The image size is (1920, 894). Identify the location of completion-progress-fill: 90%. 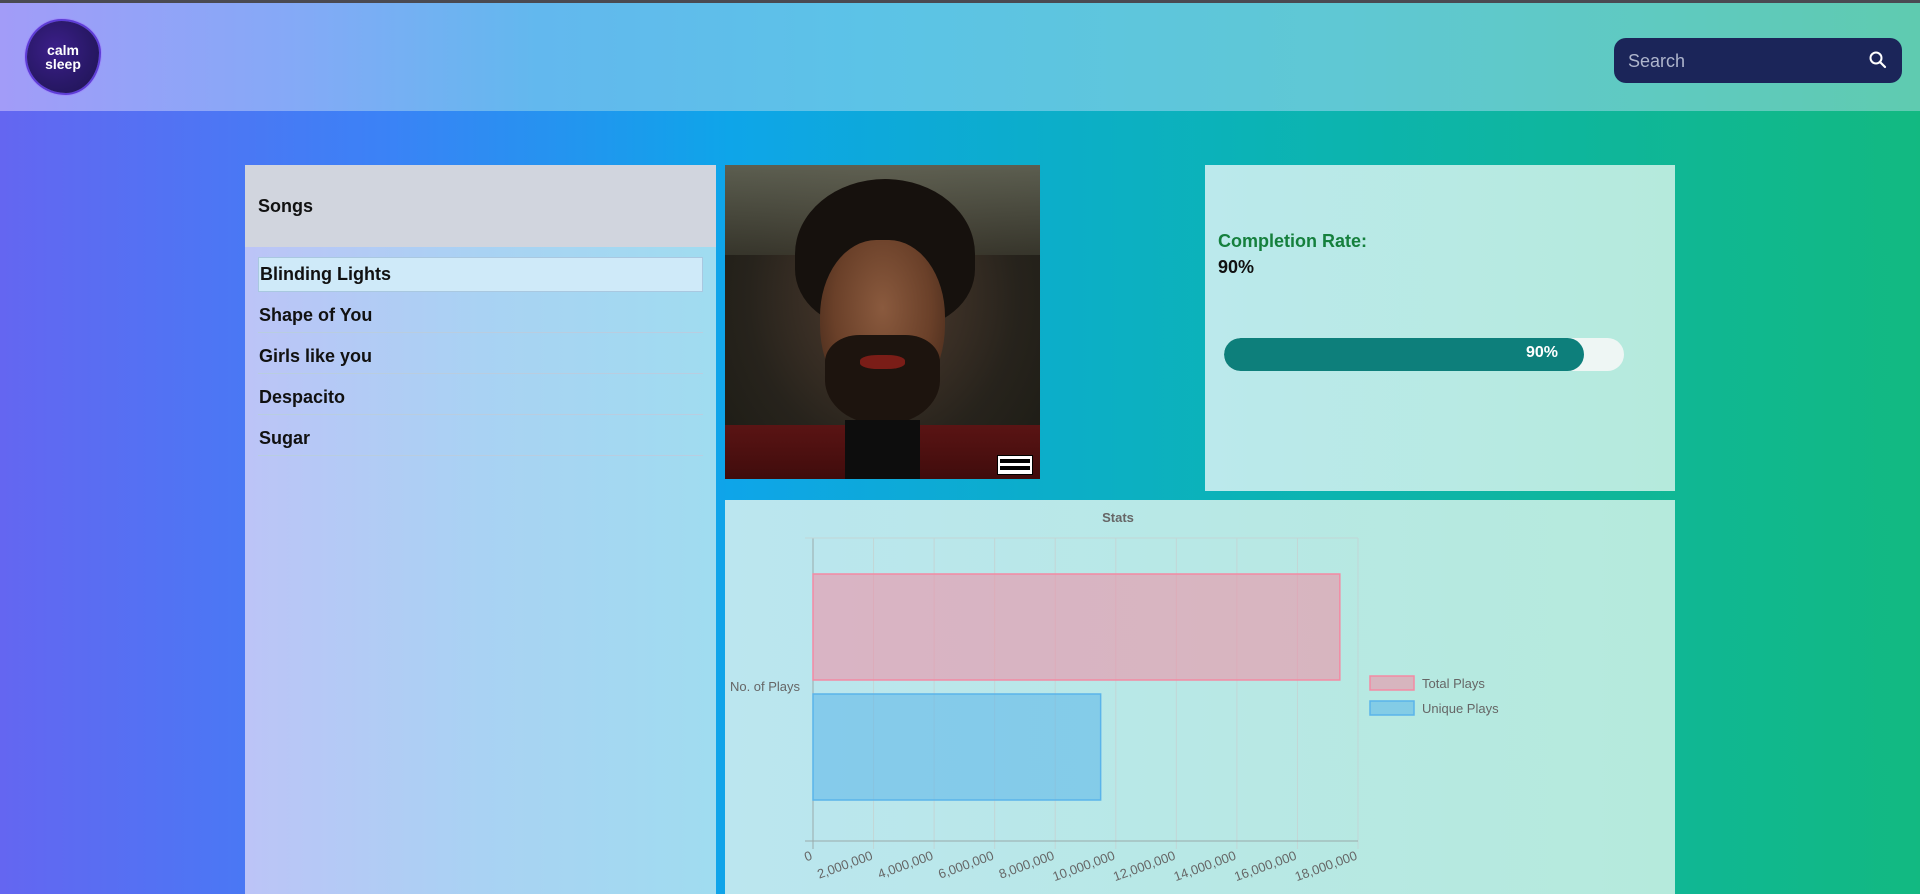
(1404, 354).